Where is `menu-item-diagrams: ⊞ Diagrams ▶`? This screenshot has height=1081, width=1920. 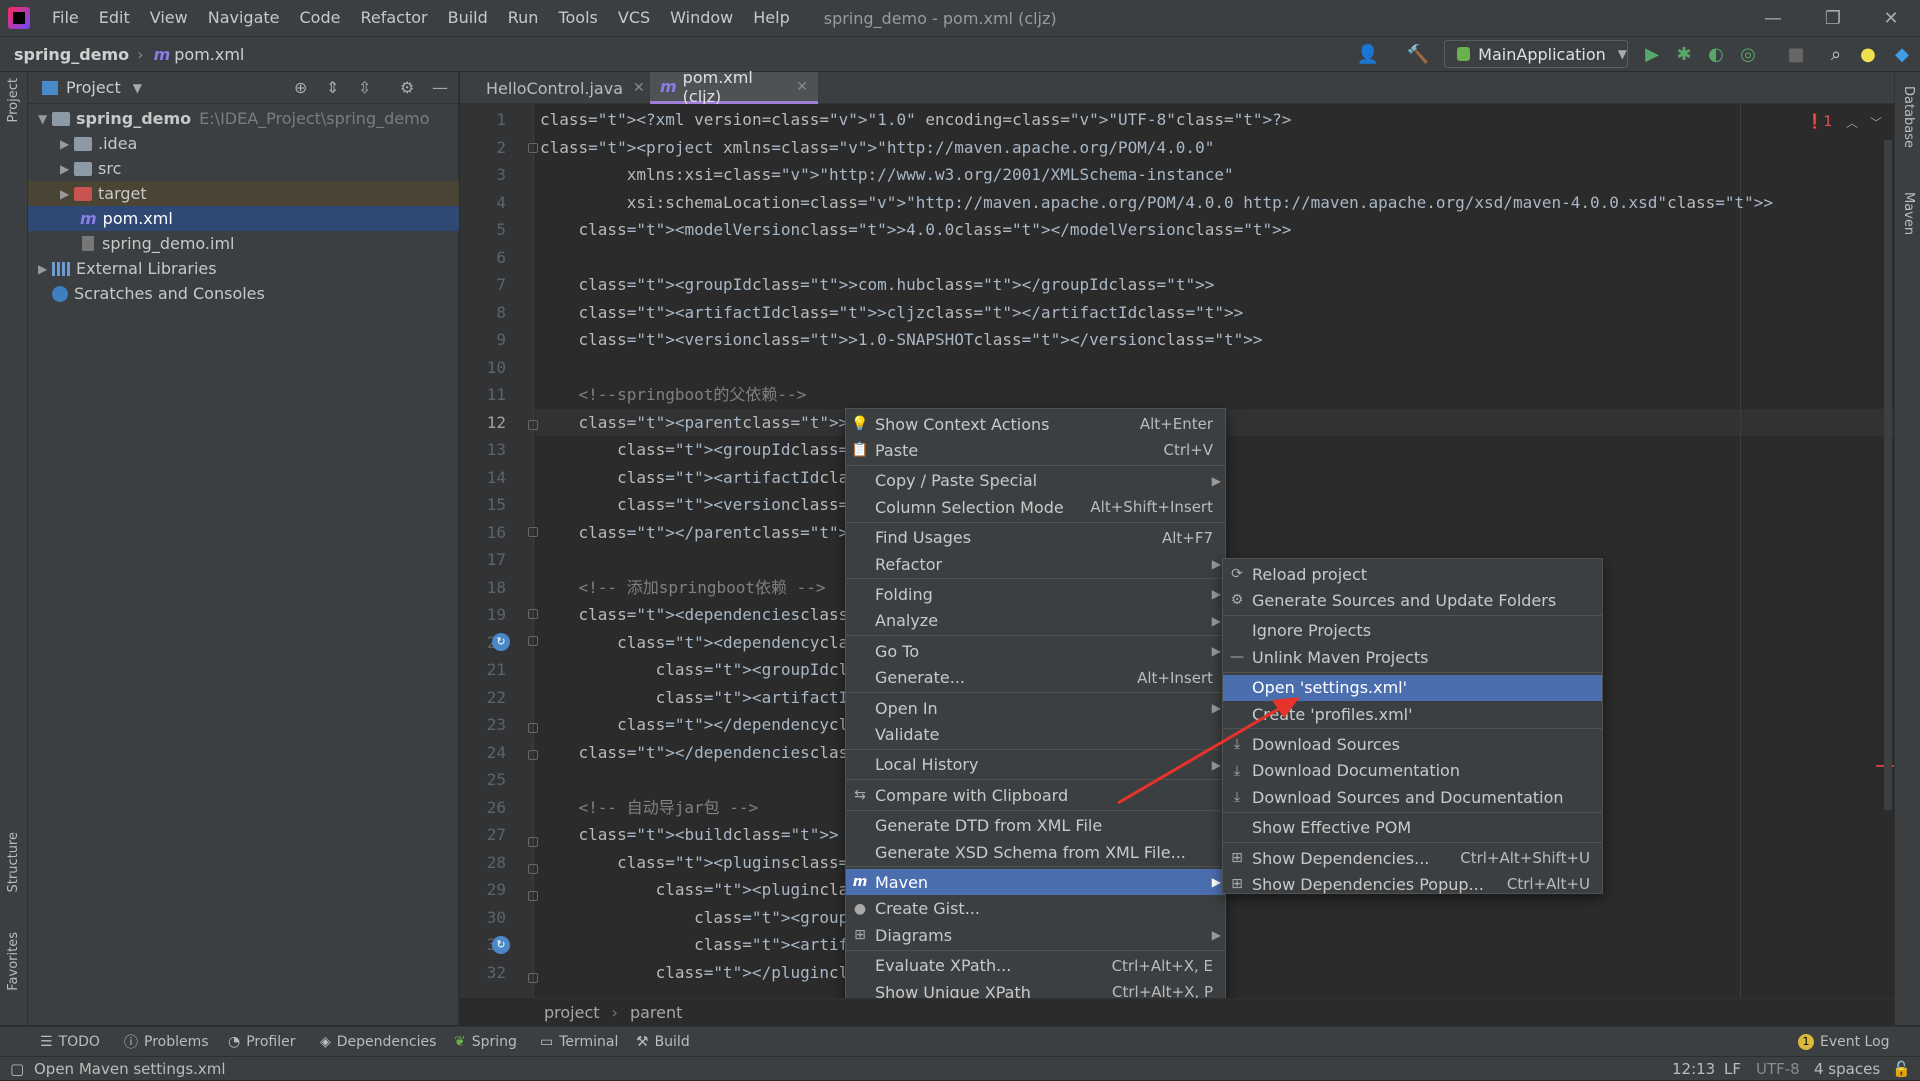
menu-item-diagrams: ⊞ Diagrams ▶ is located at coordinates (1035, 935).